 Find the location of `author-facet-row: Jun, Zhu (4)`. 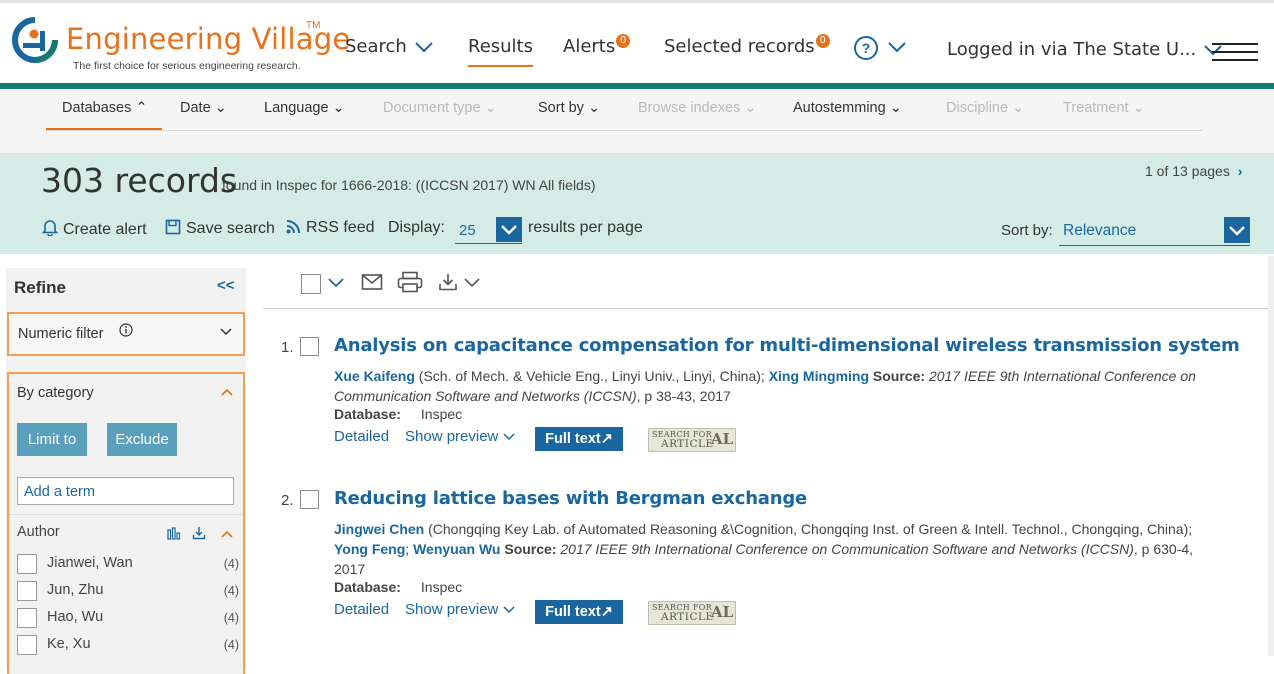

author-facet-row: Jun, Zhu (4) is located at coordinates (128, 591).